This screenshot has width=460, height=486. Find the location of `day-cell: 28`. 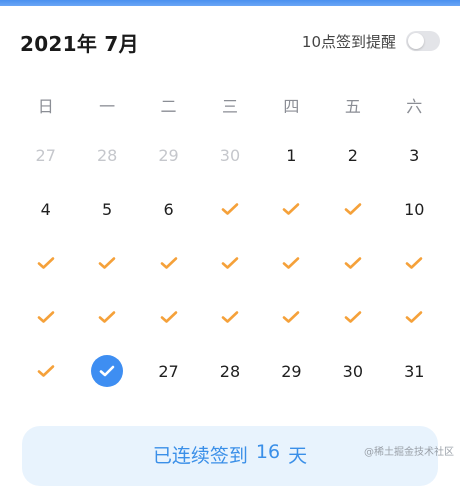

day-cell: 28 is located at coordinates (229, 371).